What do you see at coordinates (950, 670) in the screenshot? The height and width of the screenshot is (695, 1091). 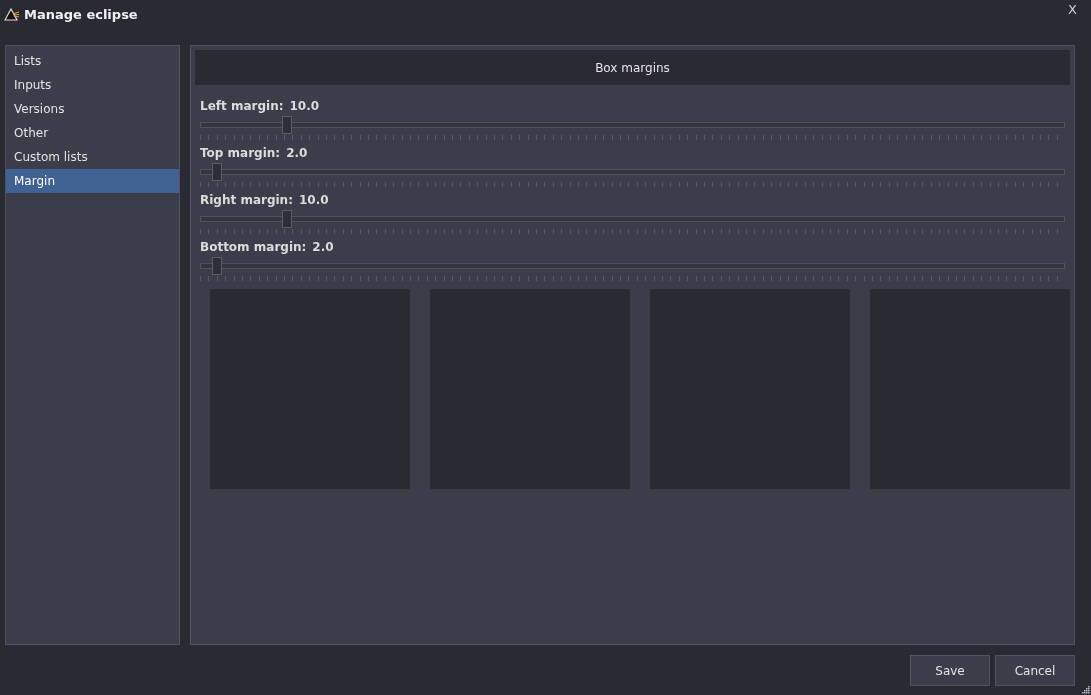 I see `dialog-button: Save` at bounding box center [950, 670].